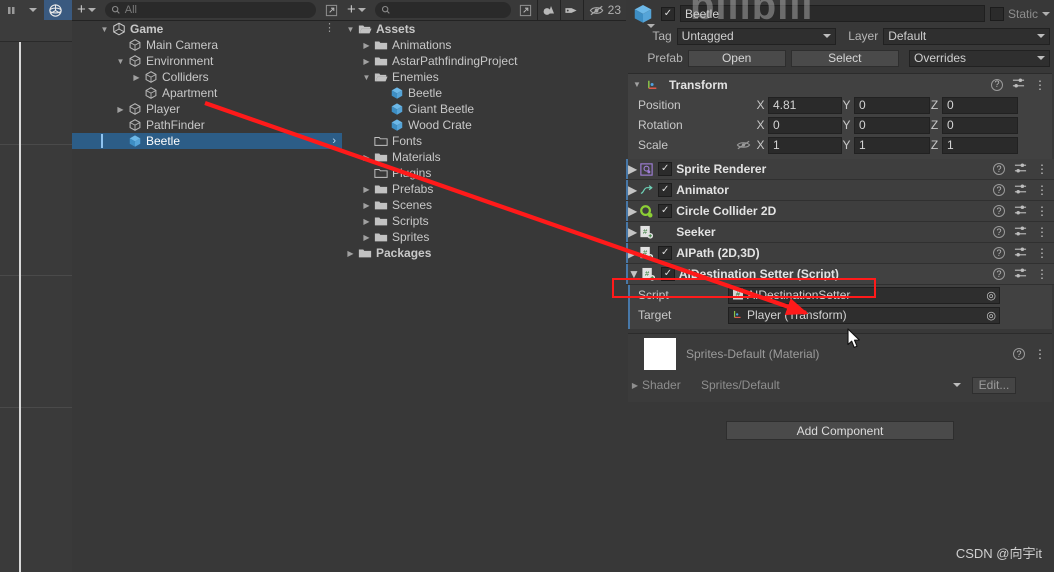 Image resolution: width=1054 pixels, height=572 pixels. I want to click on project-search-input, so click(442, 10).